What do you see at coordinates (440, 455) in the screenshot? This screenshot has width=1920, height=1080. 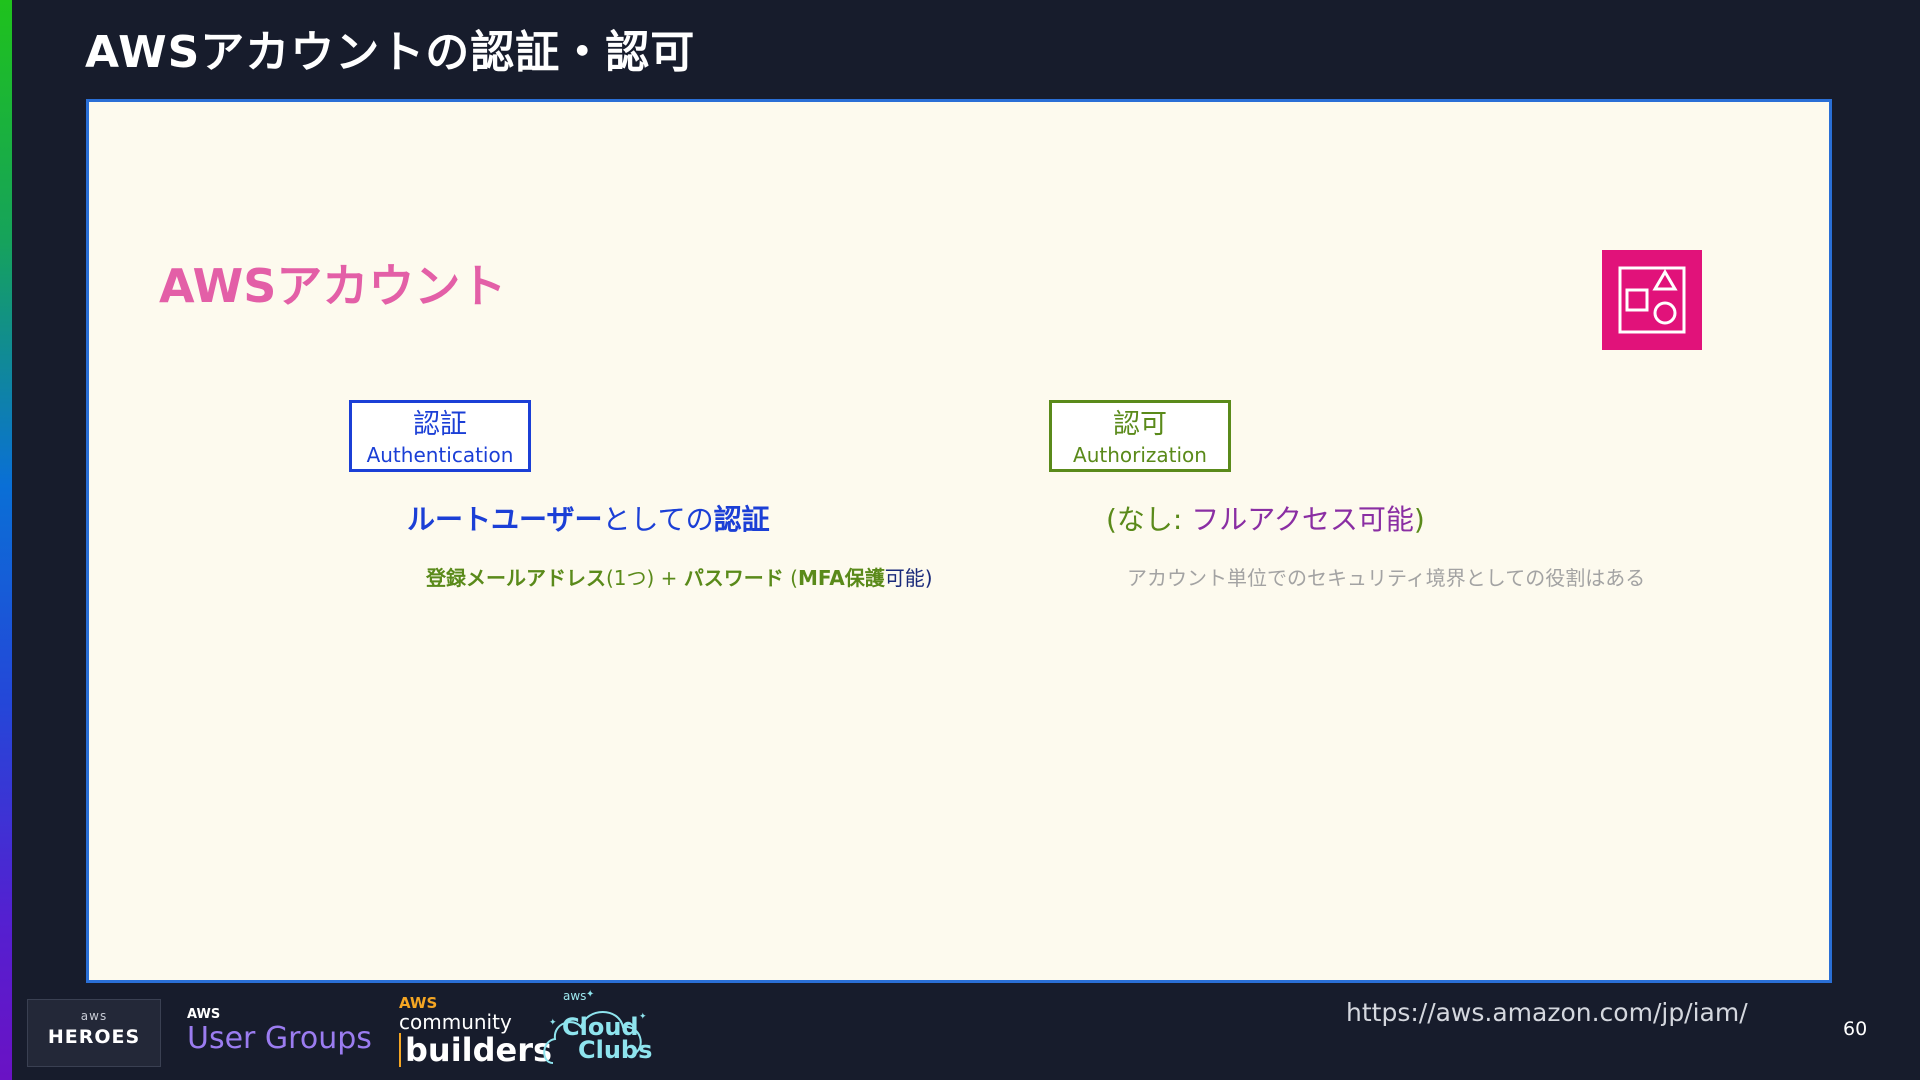 I see `authentication-label-en: Authentication` at bounding box center [440, 455].